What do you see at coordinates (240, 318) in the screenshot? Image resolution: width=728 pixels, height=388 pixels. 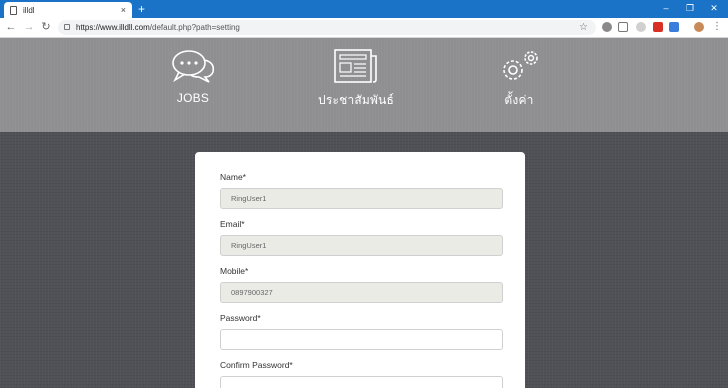 I see `password-label: Password*` at bounding box center [240, 318].